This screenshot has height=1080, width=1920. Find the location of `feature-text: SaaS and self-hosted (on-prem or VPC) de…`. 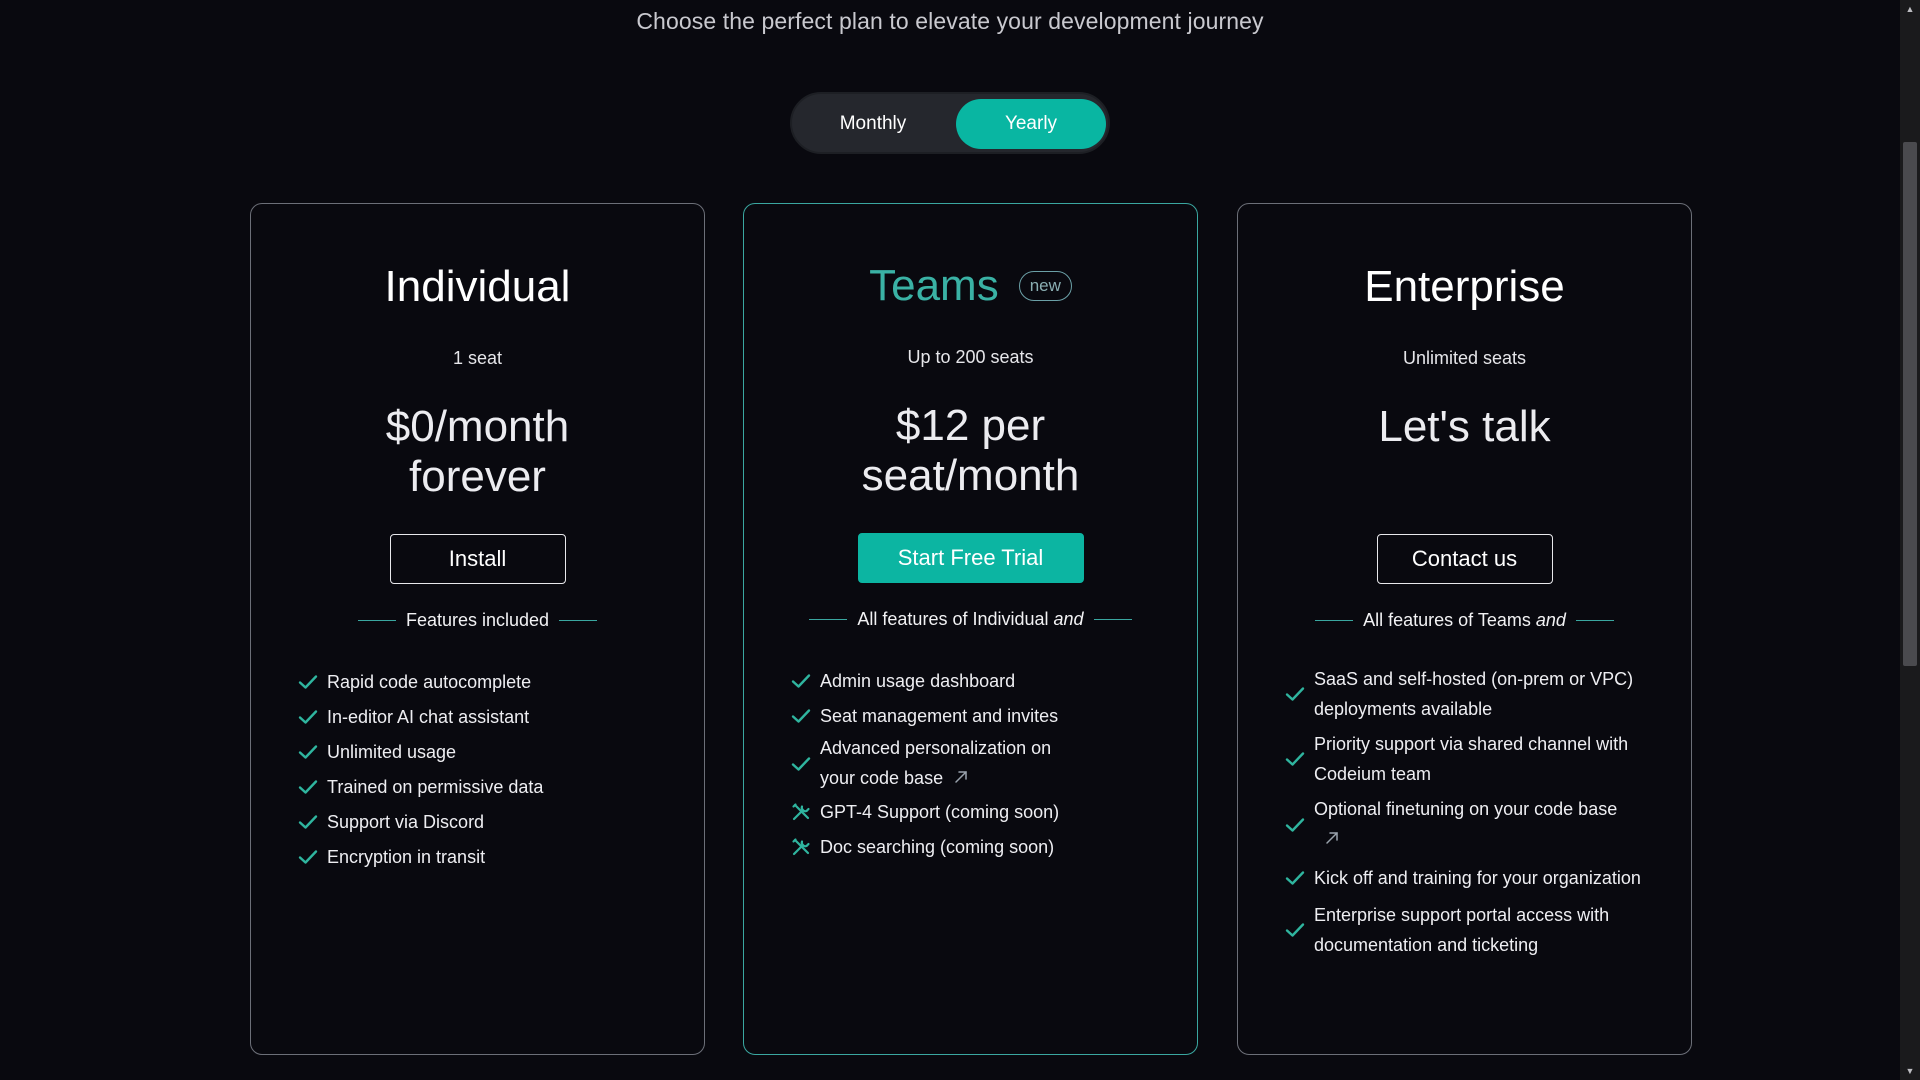

feature-text: SaaS and self-hosted (on-prem or VPC) de… is located at coordinates (1474, 694).